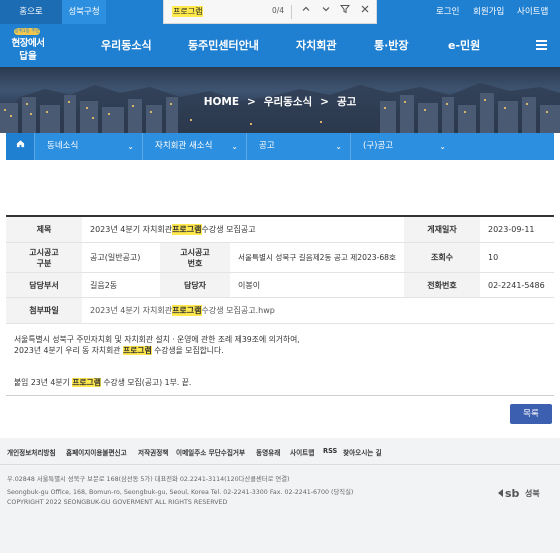 This screenshot has height=553, width=560. Describe the element at coordinates (442, 257) in the screenshot. I see `views-label: 조회수` at that location.